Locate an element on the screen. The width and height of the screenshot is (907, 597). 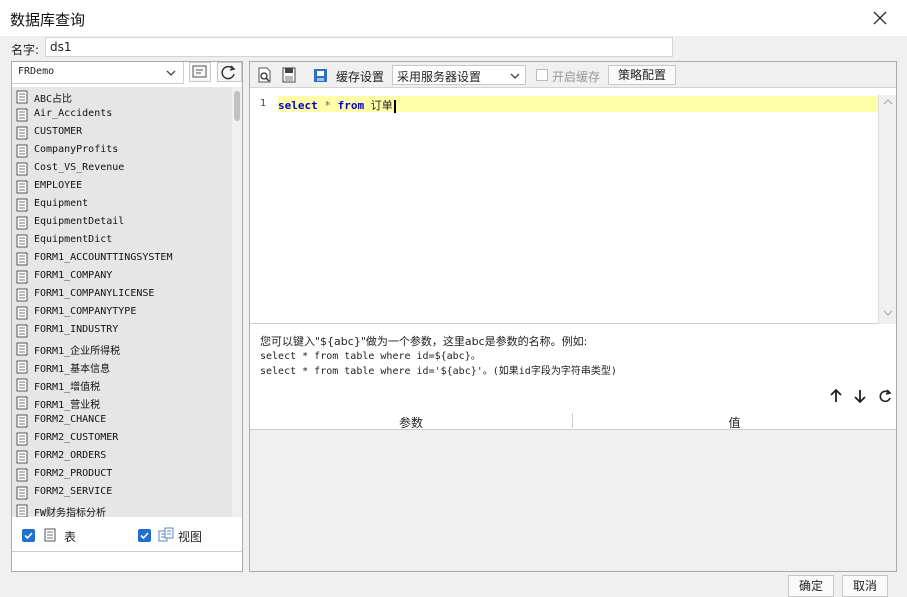
table-list-item: FORM1_ACCOUNTTINGSYSTEM is located at coordinates (122, 259).